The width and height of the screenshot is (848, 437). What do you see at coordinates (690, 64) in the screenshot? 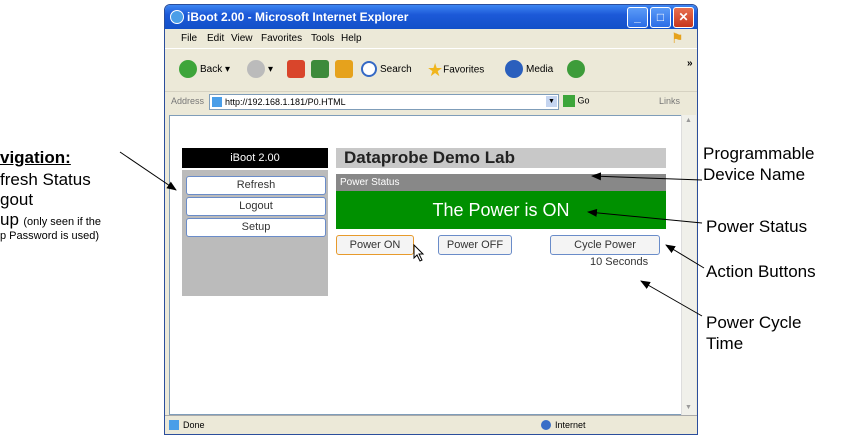
I see `toolbar-overflow-icon: »` at bounding box center [690, 64].